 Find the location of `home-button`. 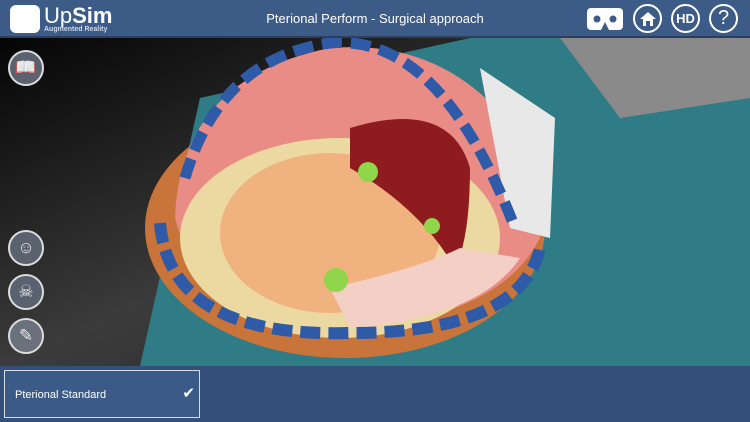

home-button is located at coordinates (647, 18).